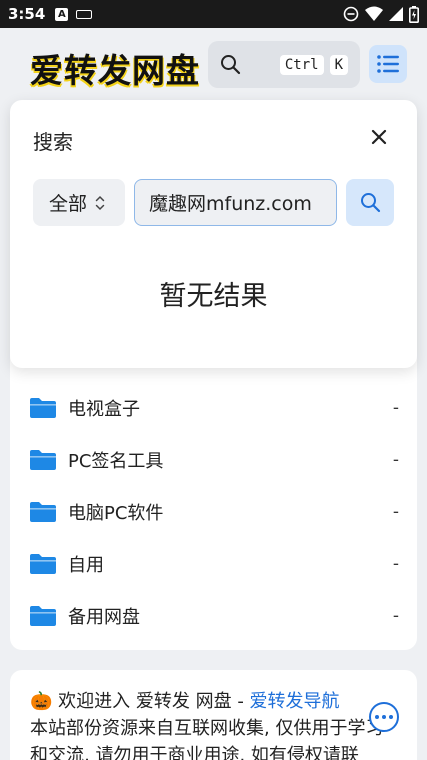 This screenshot has height=760, width=427. I want to click on header-search-button: Ctrl K, so click(284, 64).